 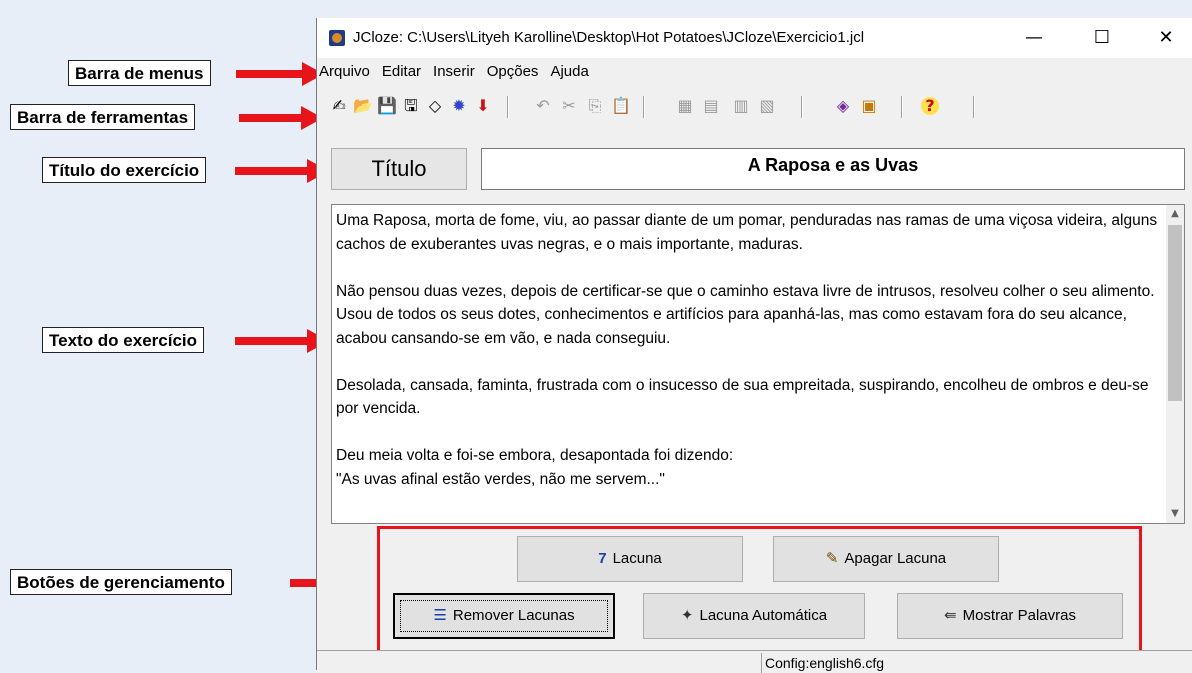 What do you see at coordinates (741, 106) in the screenshot?
I see `export-other-icon: ▥` at bounding box center [741, 106].